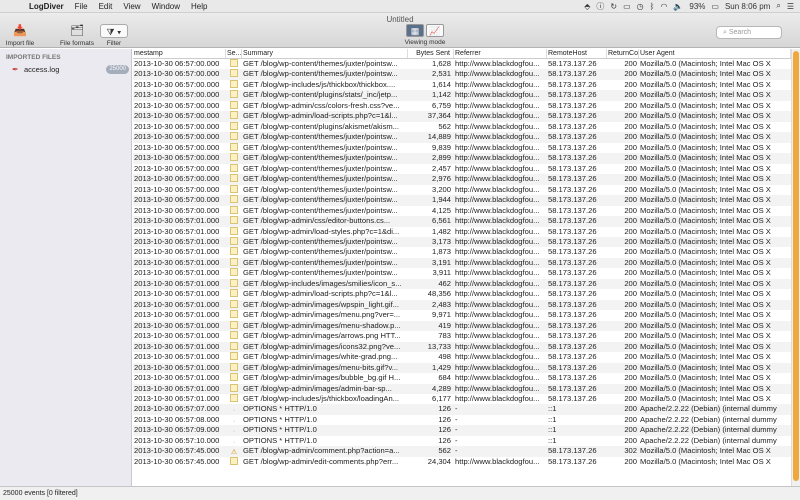 The height and width of the screenshot is (500, 800). What do you see at coordinates (46, 6) in the screenshot?
I see `menu-app-name: LogDiver` at bounding box center [46, 6].